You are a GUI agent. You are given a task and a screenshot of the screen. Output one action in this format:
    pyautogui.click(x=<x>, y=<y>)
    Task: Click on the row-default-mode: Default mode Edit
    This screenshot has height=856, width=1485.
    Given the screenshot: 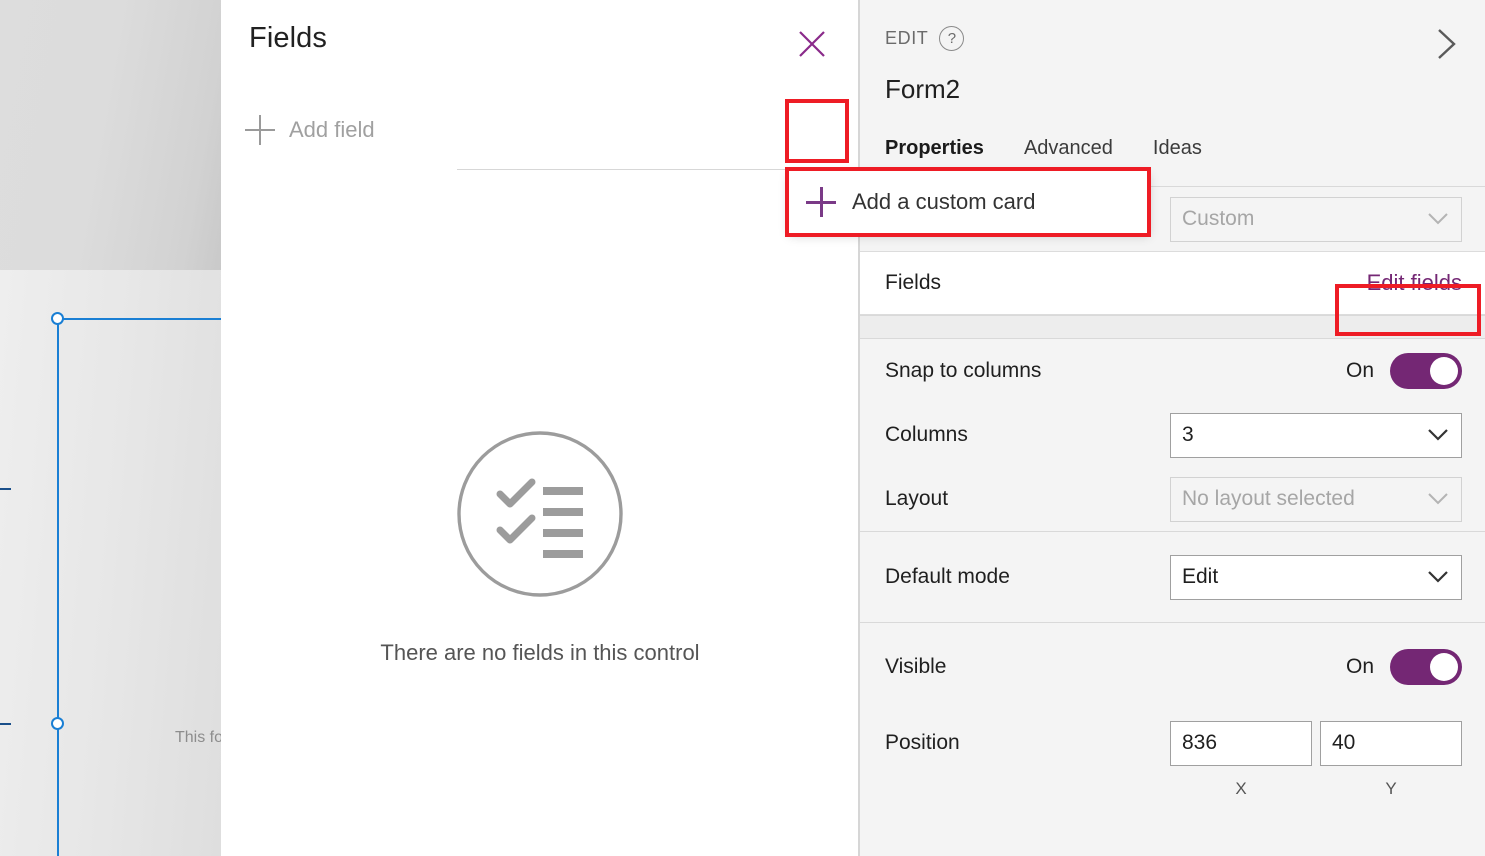 What is the action you would take?
    pyautogui.click(x=1172, y=577)
    